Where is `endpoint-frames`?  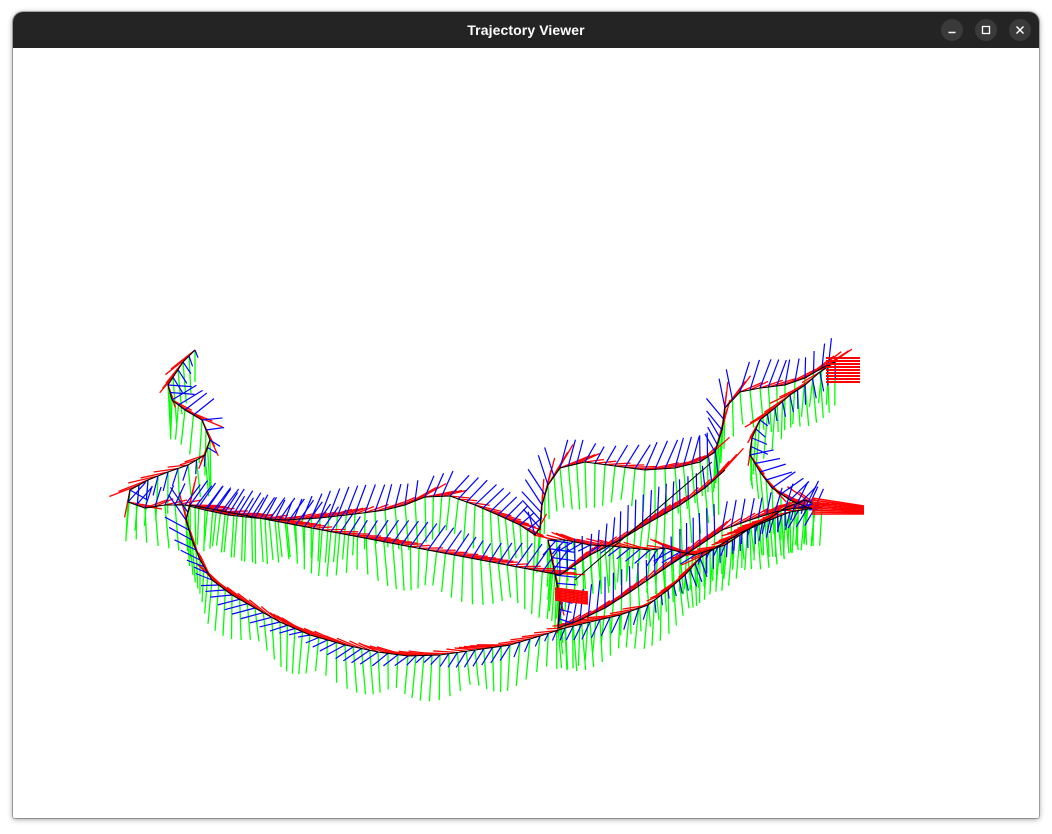
endpoint-frames is located at coordinates (709, 481).